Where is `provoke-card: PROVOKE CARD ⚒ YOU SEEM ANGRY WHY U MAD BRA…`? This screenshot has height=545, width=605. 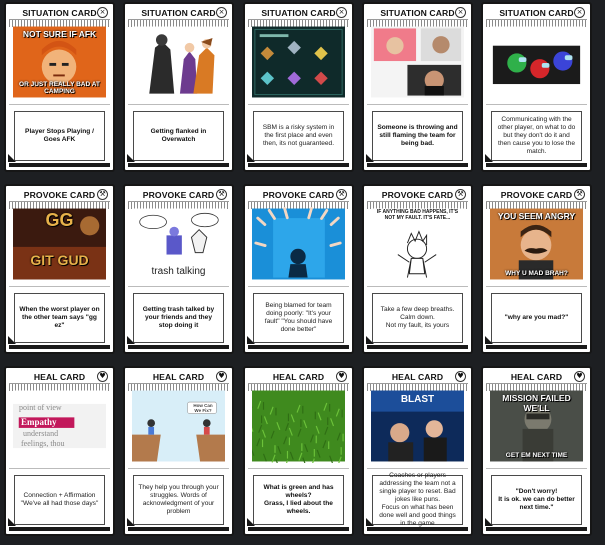 provoke-card: PROVOKE CARD ⚒ YOU SEEM ANGRY WHY U MAD BRA… is located at coordinates (536, 269).